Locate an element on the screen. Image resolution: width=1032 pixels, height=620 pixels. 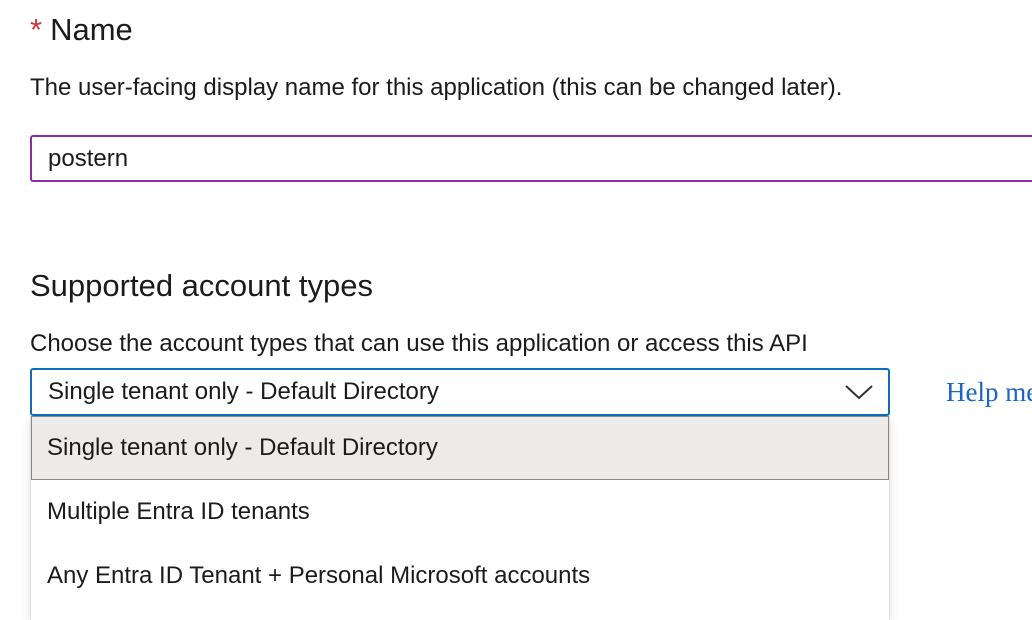
dropdown-option-multiple-tenants: Multiple Entra ID tenants is located at coordinates (460, 512).